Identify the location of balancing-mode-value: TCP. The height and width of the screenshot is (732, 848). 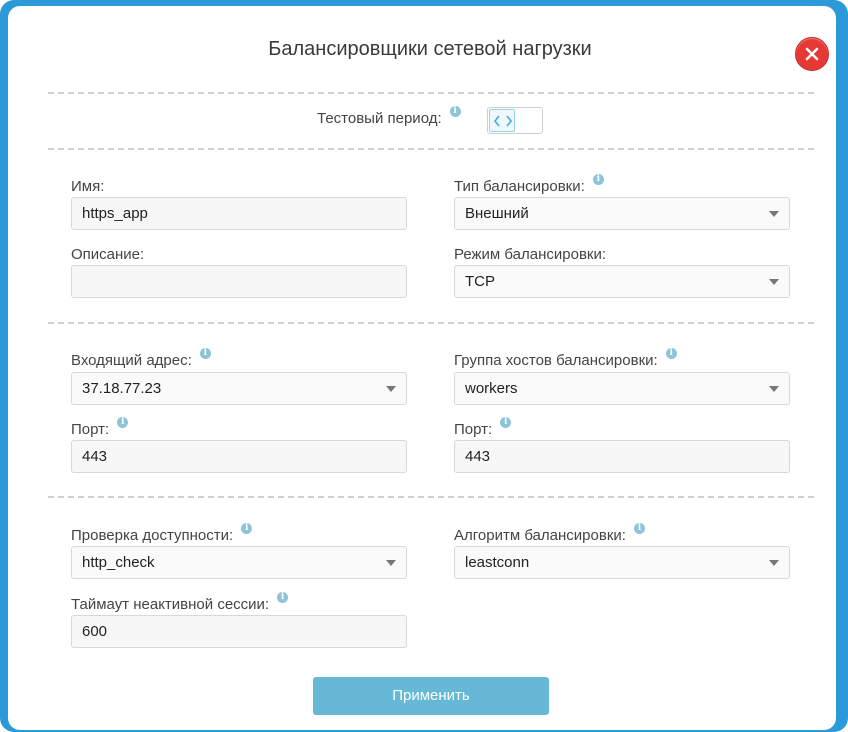
(480, 281).